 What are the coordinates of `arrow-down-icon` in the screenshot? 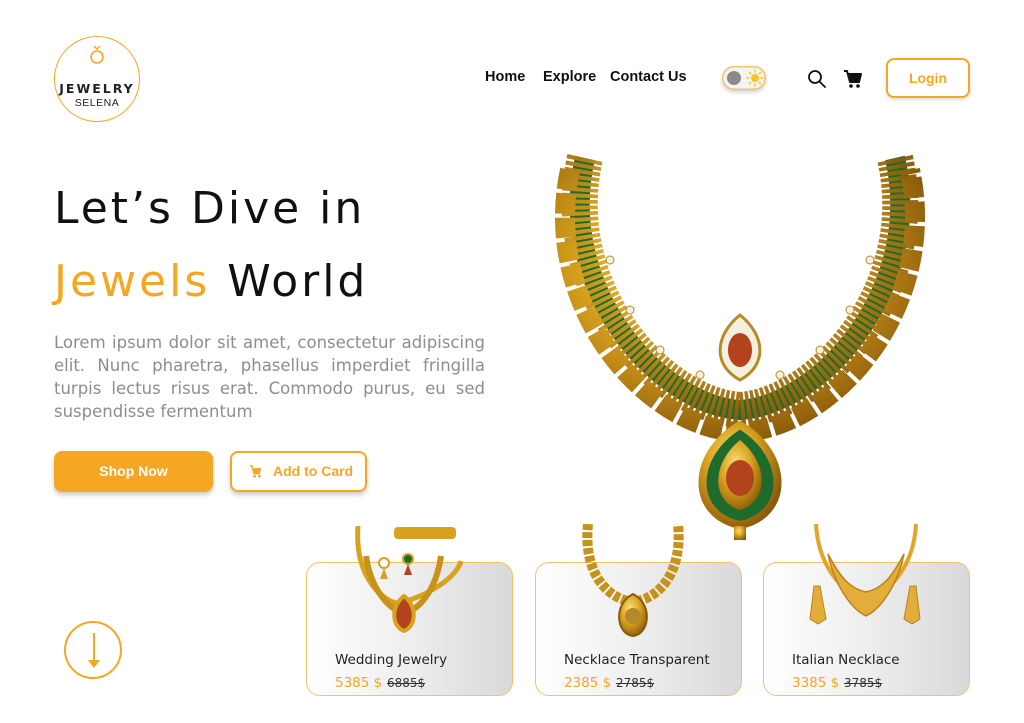 It's located at (94, 650).